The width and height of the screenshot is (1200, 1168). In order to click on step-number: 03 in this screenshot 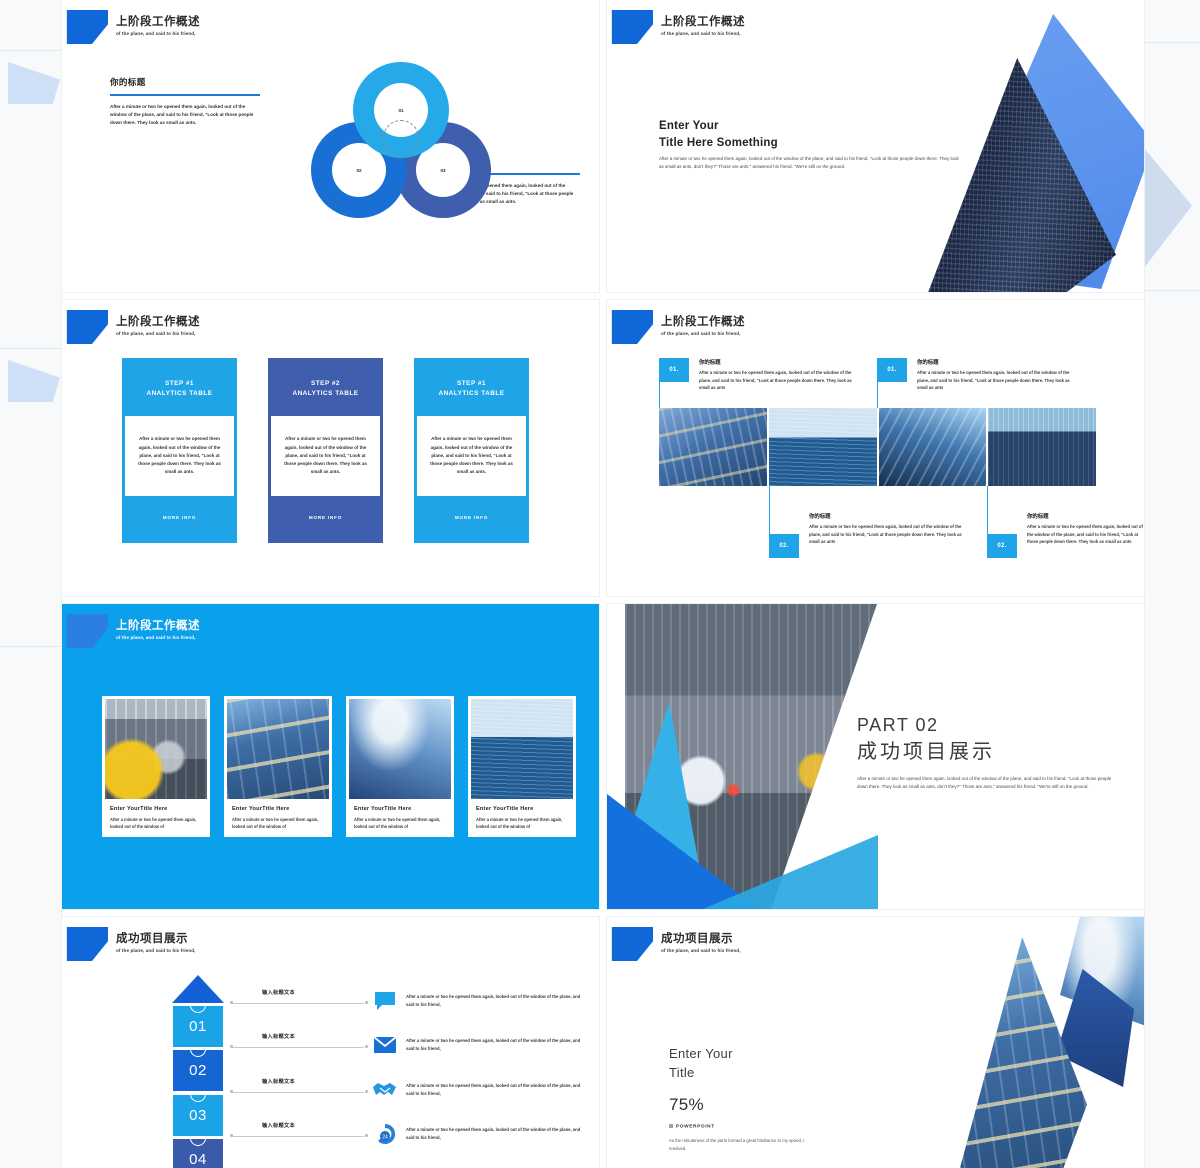, I will do `click(198, 1115)`.